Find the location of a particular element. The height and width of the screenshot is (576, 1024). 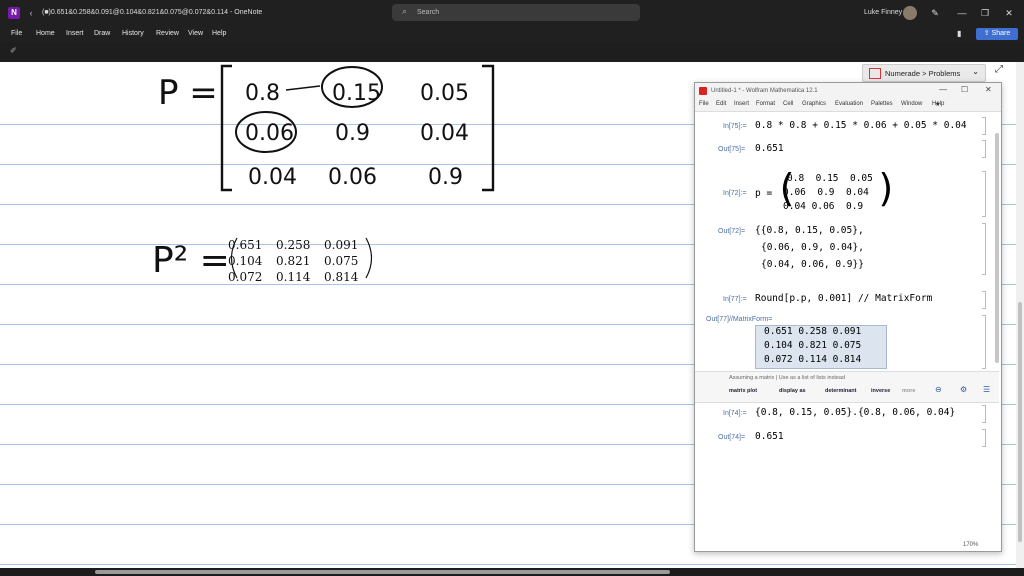

menu-home: Home is located at coordinates (45, 33).